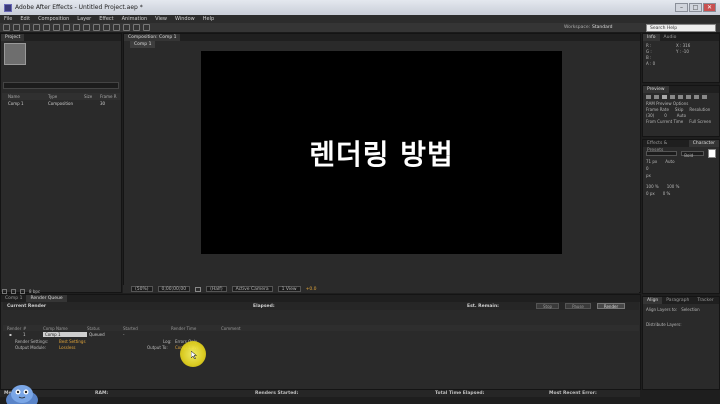 This screenshot has height=404, width=720. Describe the element at coordinates (25, 19) in the screenshot. I see `menu-edit: Edit` at that location.